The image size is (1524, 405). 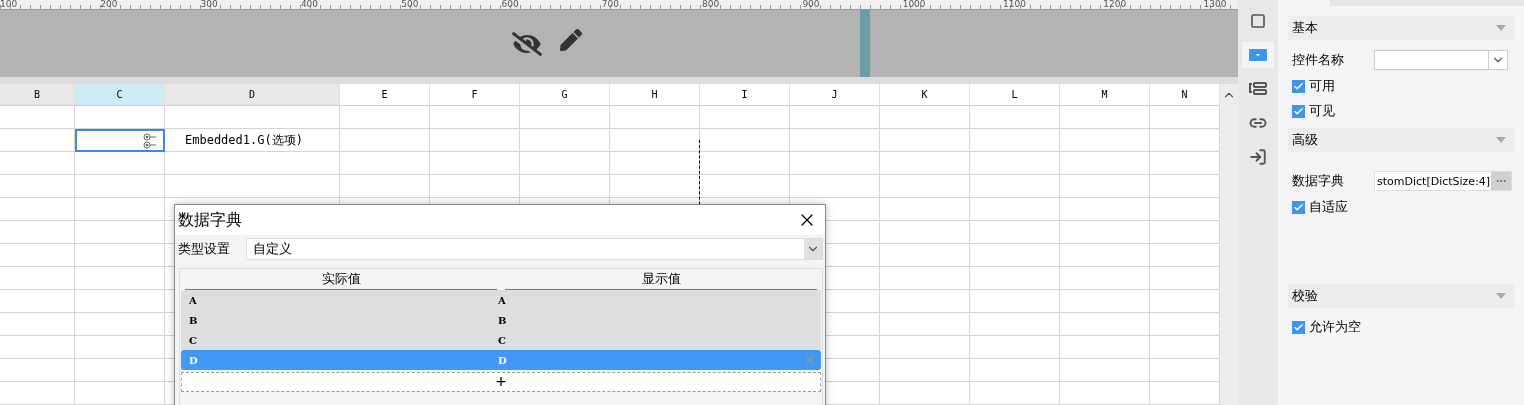 I want to click on column-header: J, so click(x=835, y=95).